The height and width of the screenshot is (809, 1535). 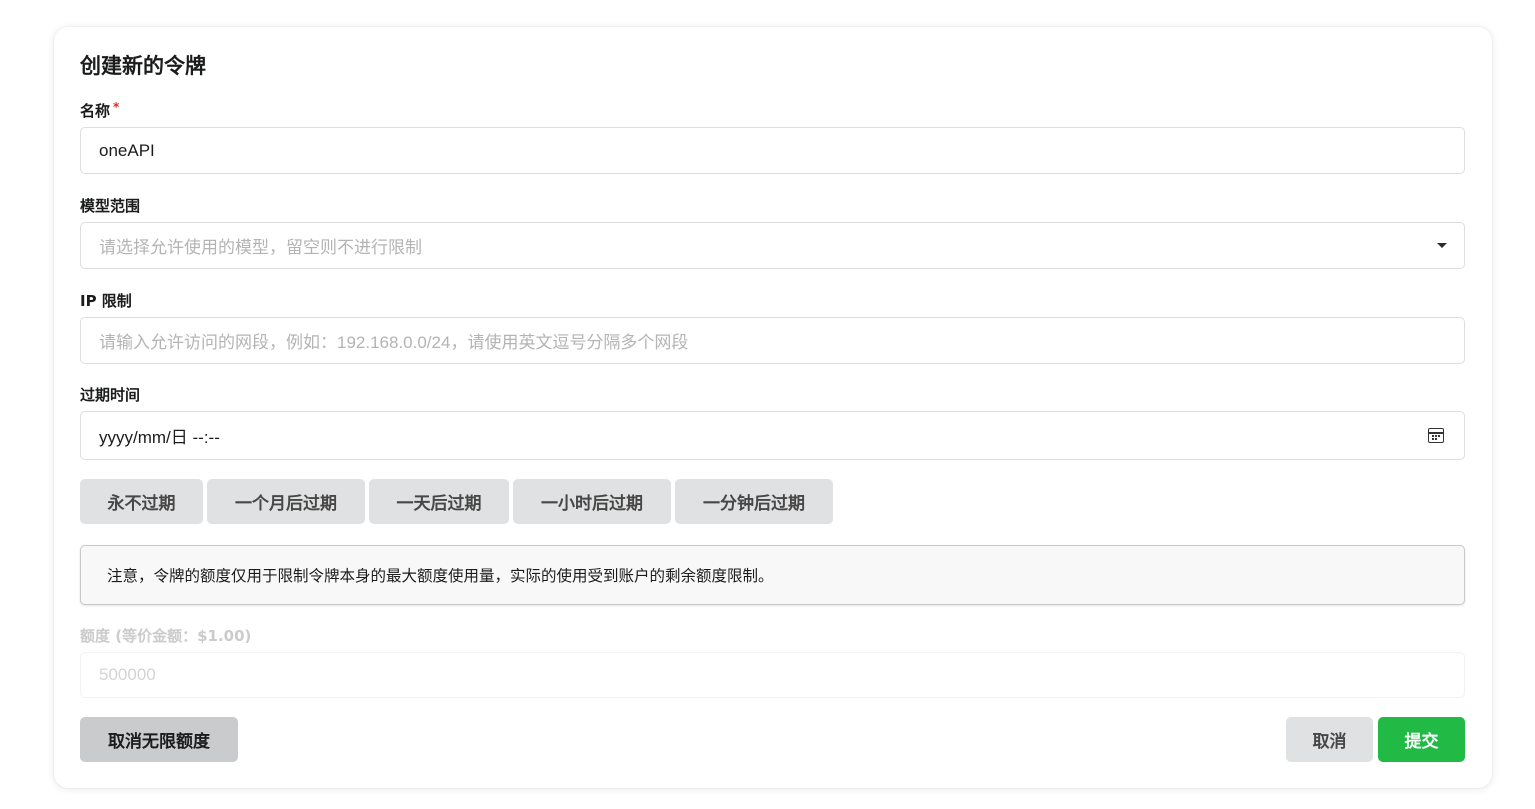 What do you see at coordinates (1329, 739) in the screenshot?
I see `cancel-button: 取消` at bounding box center [1329, 739].